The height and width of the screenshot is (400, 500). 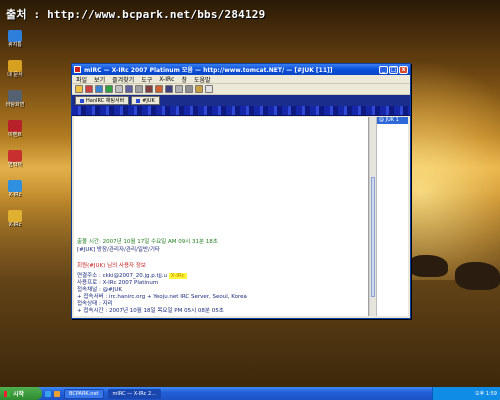 I want to click on desktop-icon-desktop: 바탕화면, so click(x=15, y=99).